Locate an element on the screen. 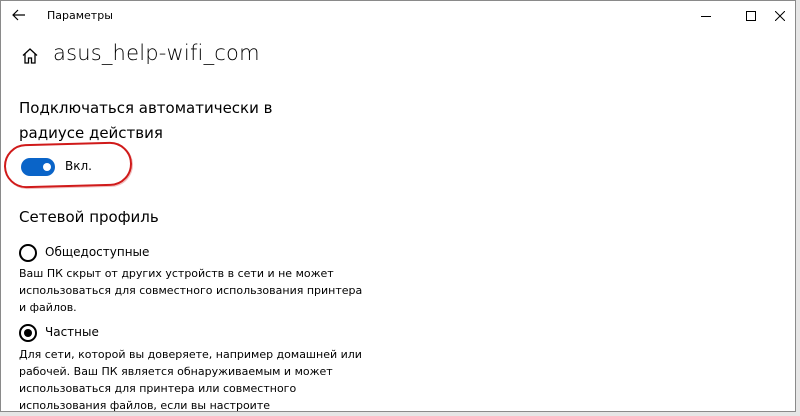 The image size is (800, 416). toggle-state-label: Вкл. is located at coordinates (78, 166).